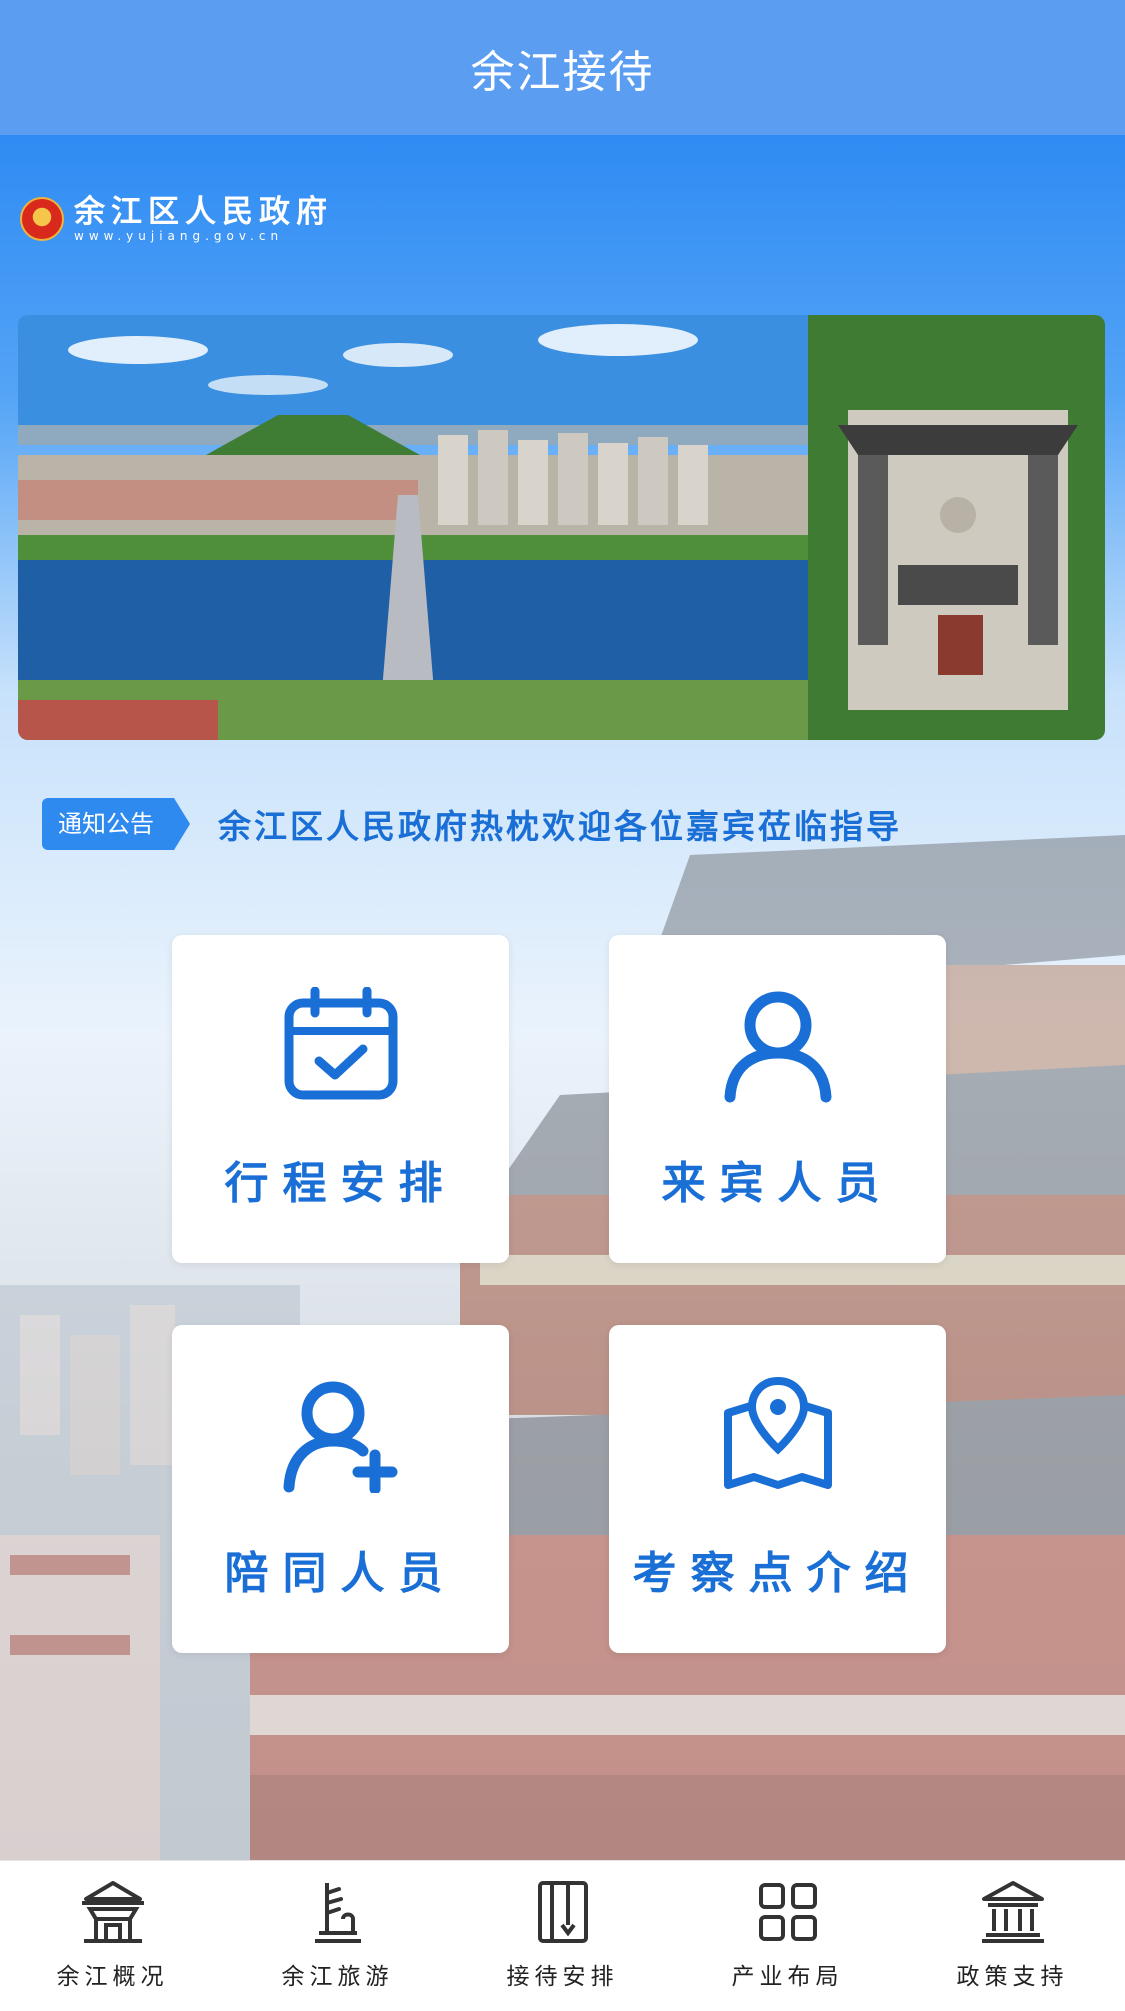  I want to click on tab-policy-support: 政策支持, so click(1012, 1936).